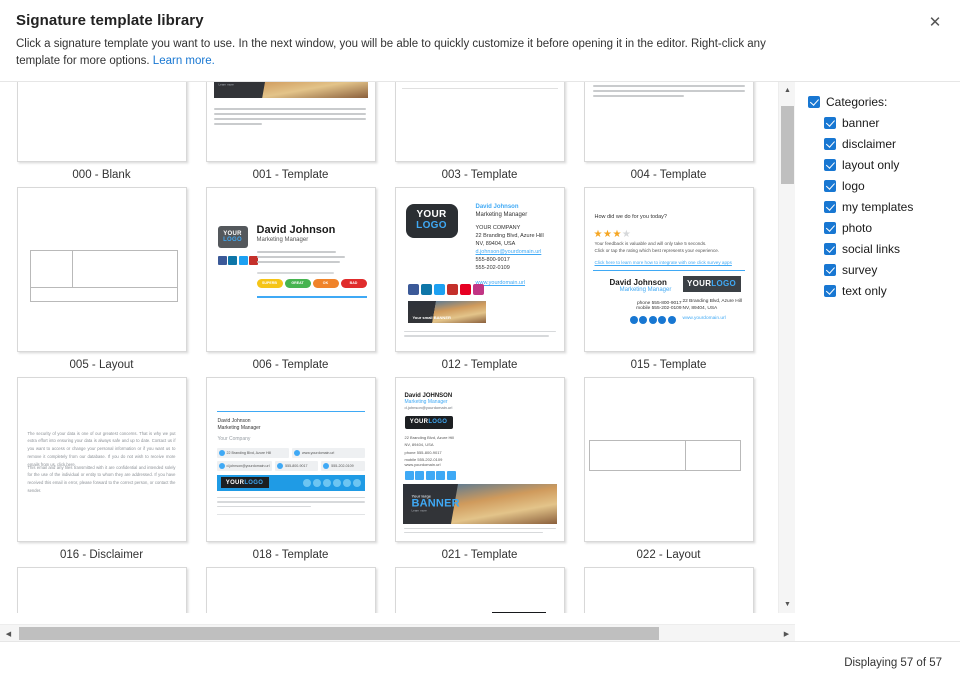 The width and height of the screenshot is (960, 683). What do you see at coordinates (787, 90) in the screenshot?
I see `scroll-up-icon: ▲` at bounding box center [787, 90].